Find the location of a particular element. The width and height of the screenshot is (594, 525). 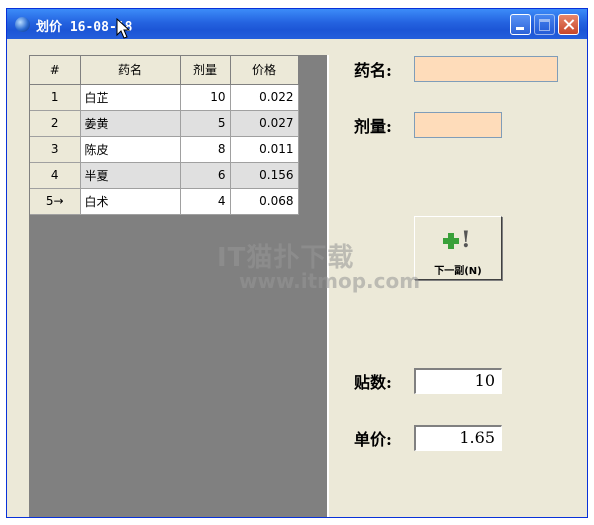

cell-dose: 5 is located at coordinates (205, 123).